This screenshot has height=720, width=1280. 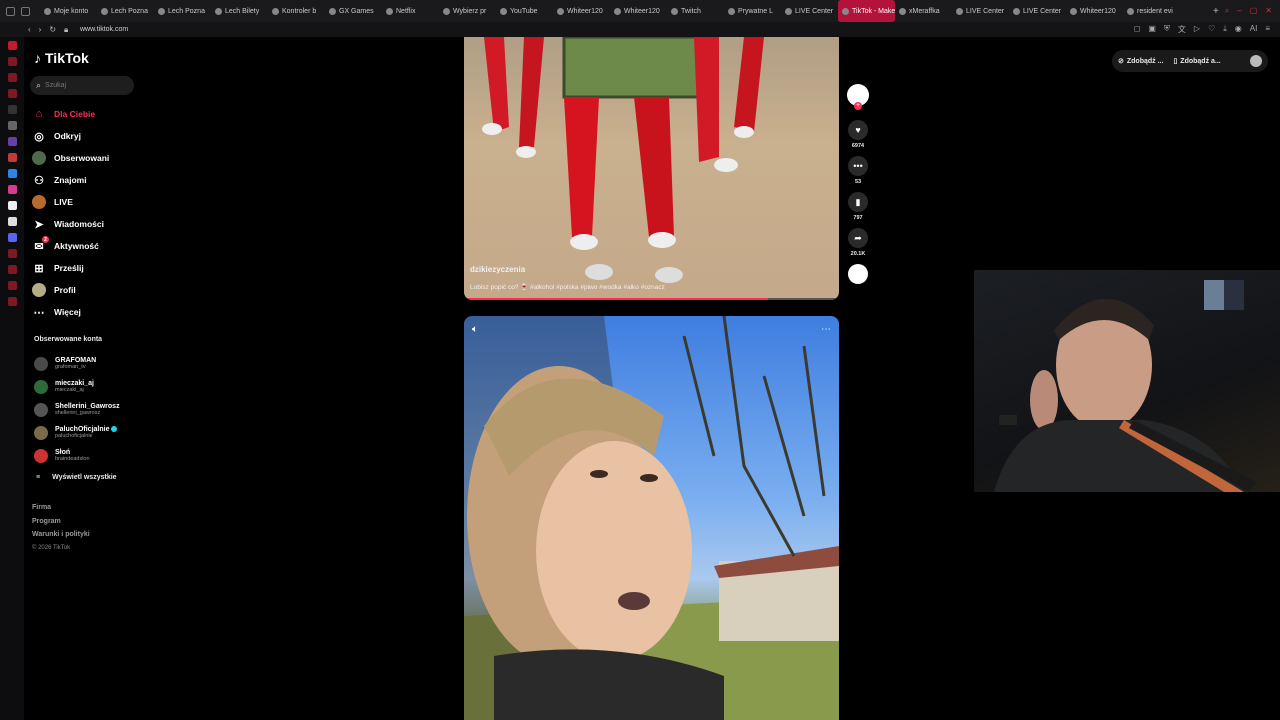 I want to click on menu-icon: ≡, so click(x=1267, y=29).